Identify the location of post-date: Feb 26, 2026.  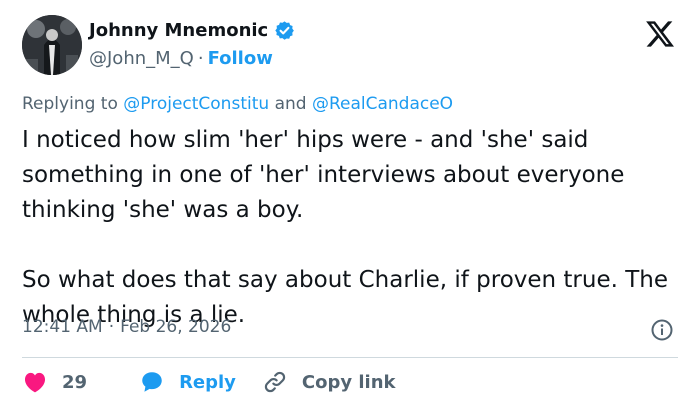
(176, 327).